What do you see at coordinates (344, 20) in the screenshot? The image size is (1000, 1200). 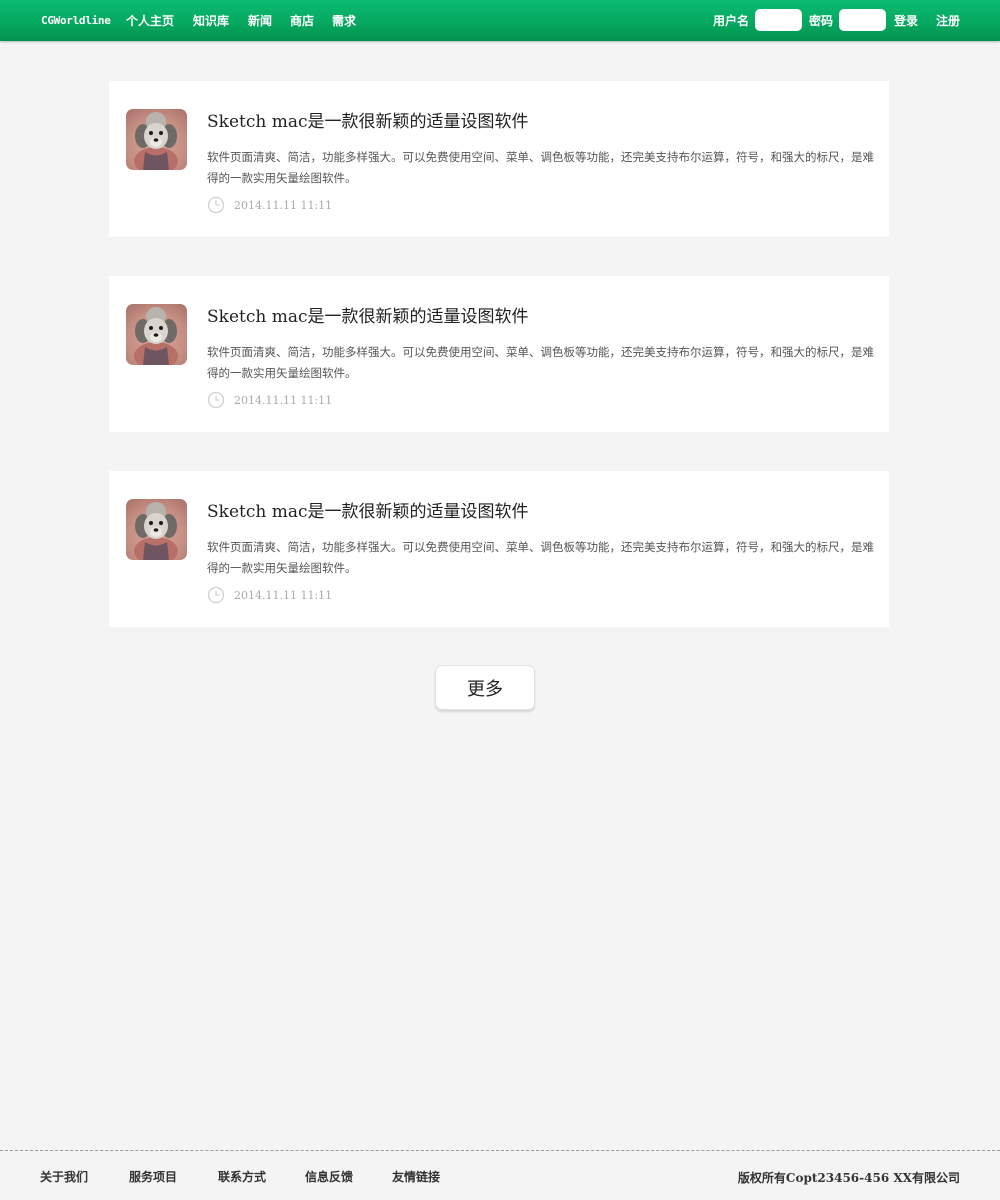 I see `nav-link-demand: 需求` at bounding box center [344, 20].